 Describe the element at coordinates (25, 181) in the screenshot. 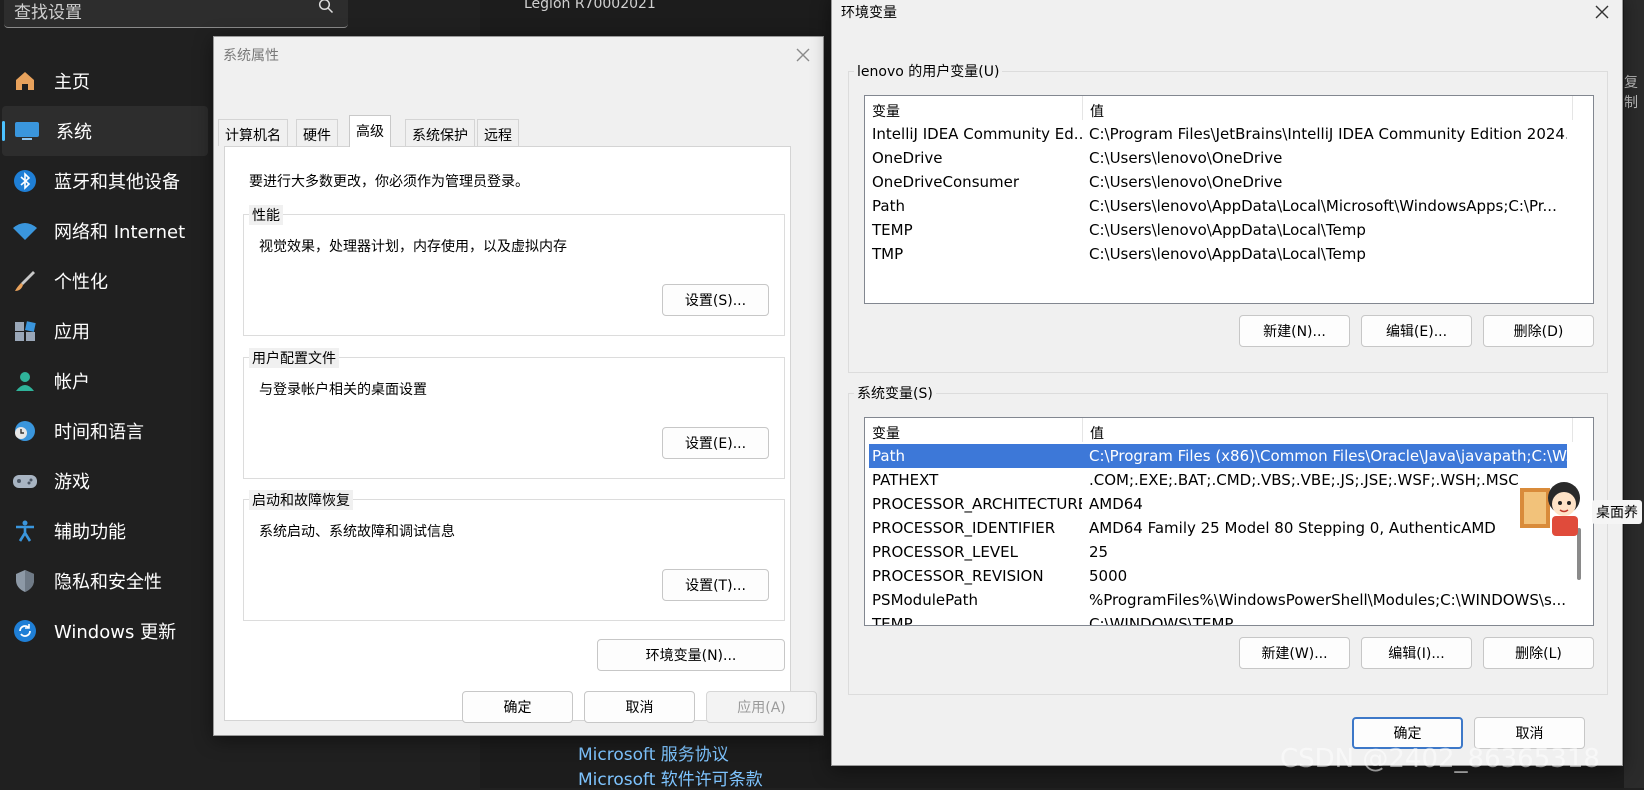

I see `bluetooth-icon` at that location.